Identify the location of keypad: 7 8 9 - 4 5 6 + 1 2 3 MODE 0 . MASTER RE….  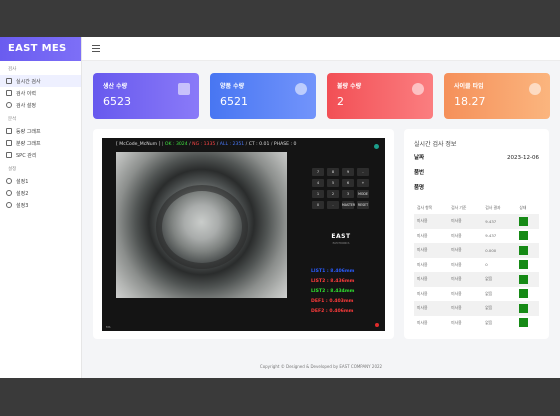
(339, 188).